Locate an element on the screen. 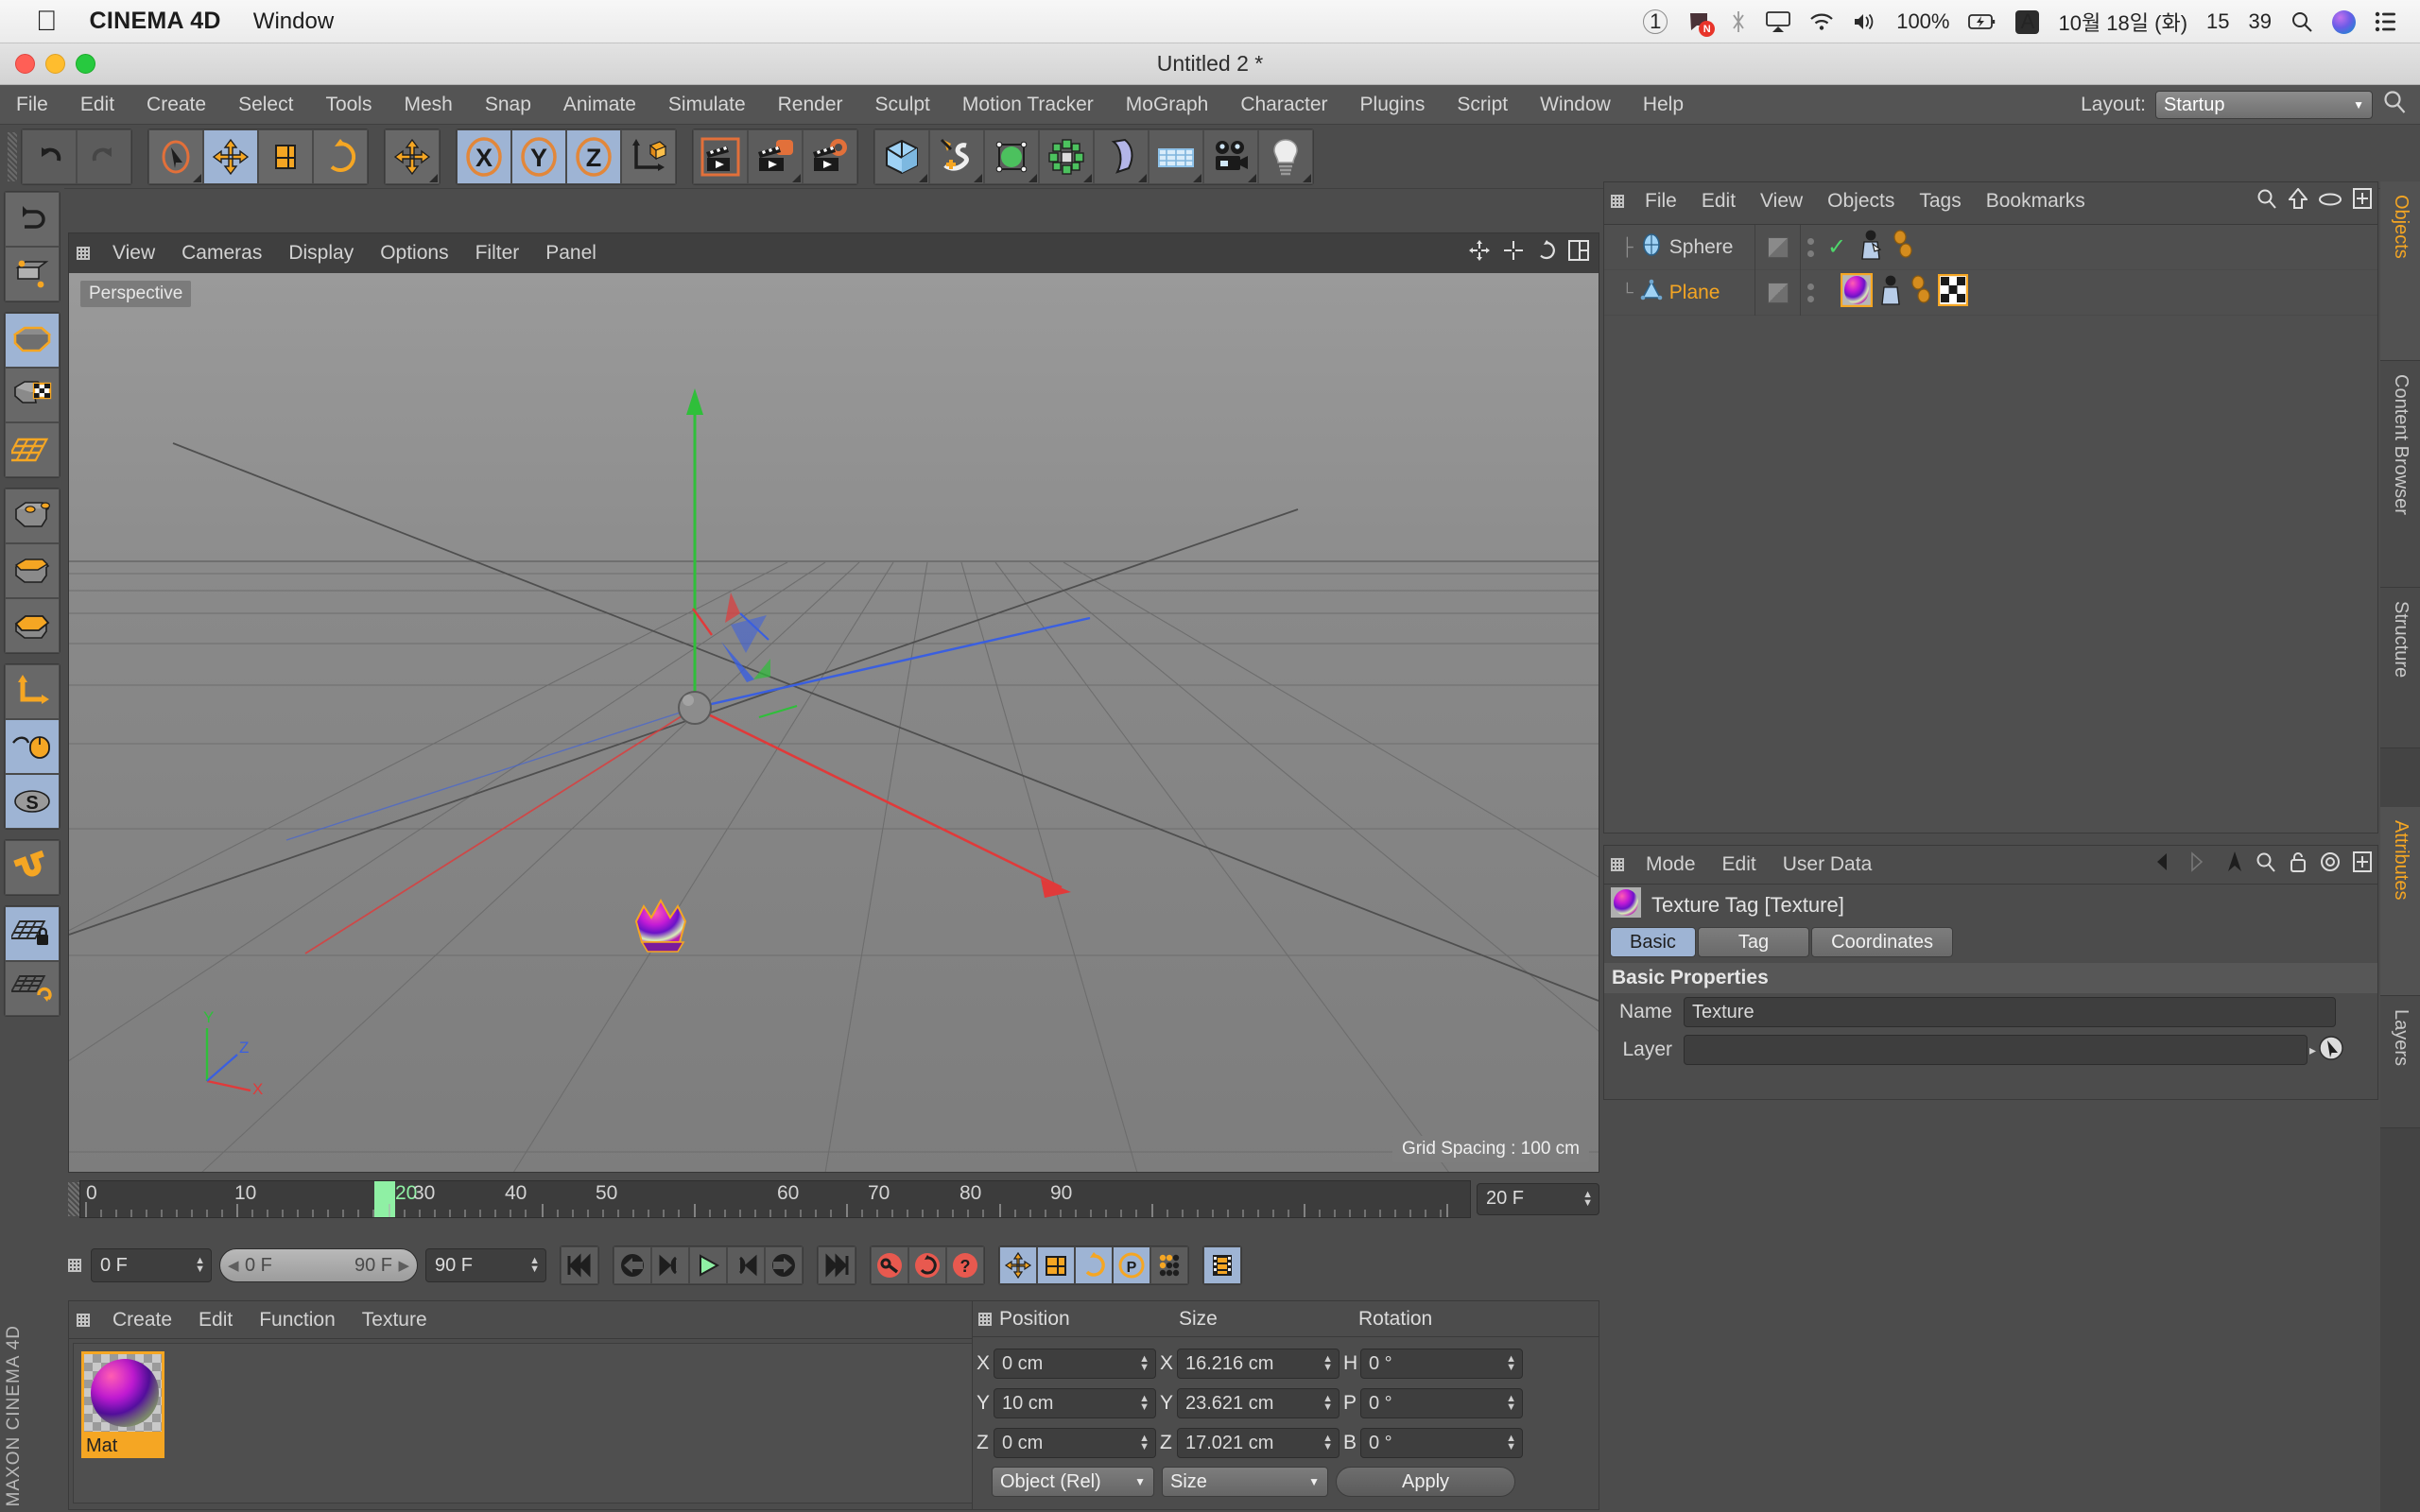  attr-layer-input is located at coordinates (1996, 1050).